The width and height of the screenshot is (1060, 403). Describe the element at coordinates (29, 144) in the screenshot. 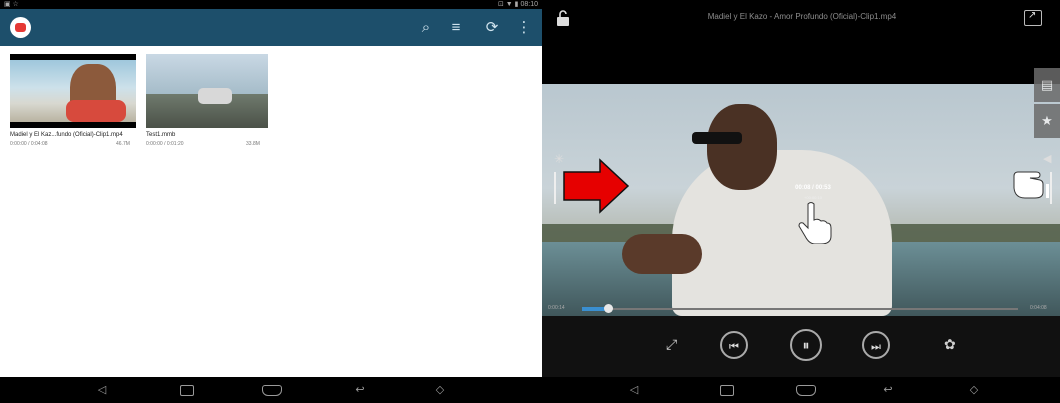

I see `file-time: 0:00:00 / 0:04:08` at that location.